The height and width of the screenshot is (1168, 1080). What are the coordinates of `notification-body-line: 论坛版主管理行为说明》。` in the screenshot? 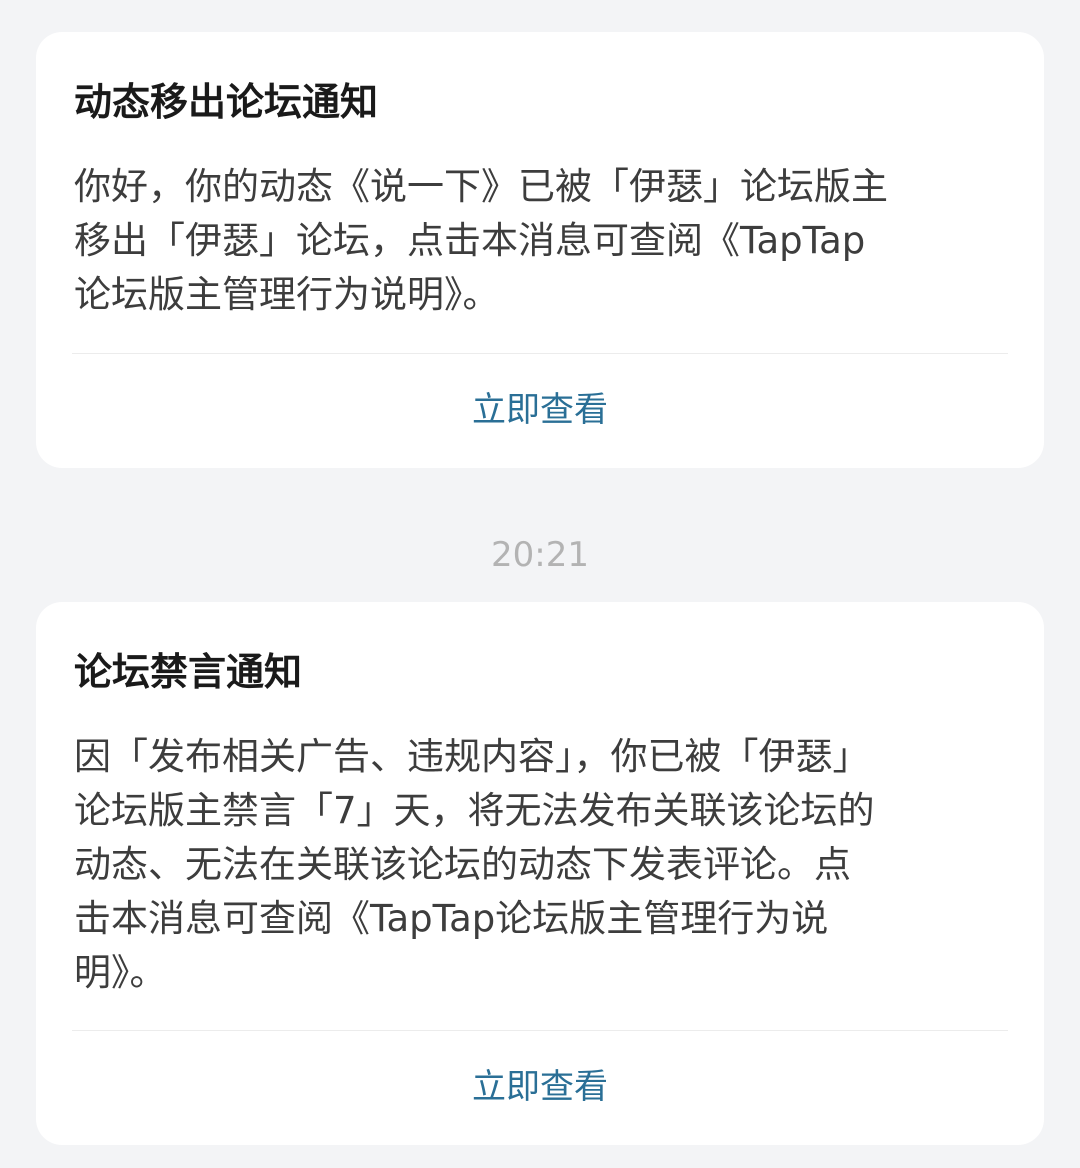 It's located at (287, 294).